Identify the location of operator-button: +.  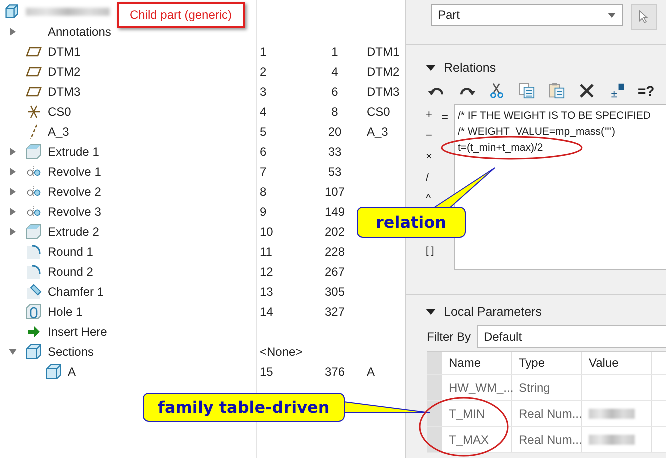
(431, 115).